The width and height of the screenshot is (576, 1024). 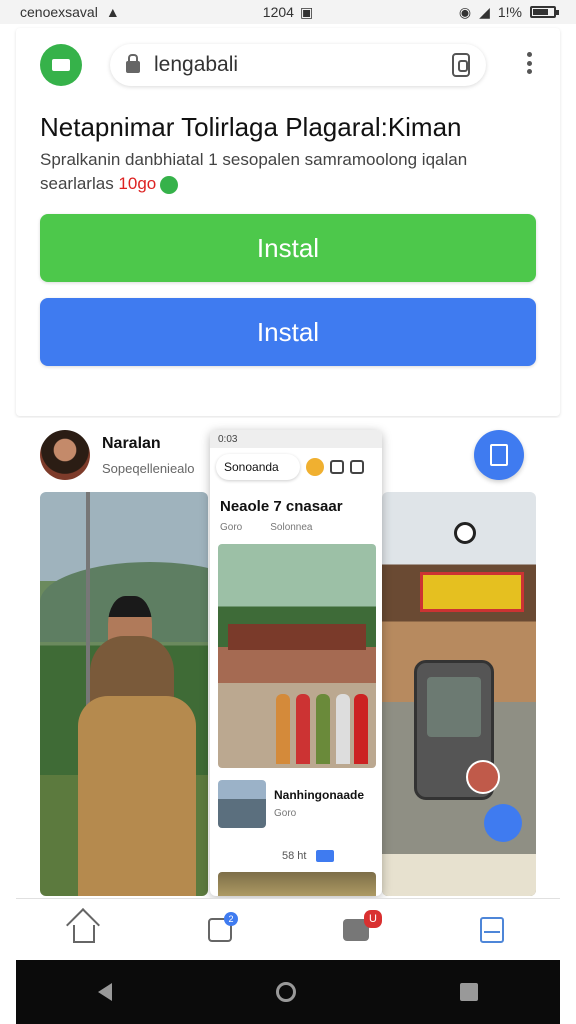 I want to click on mini-menu-icon, so click(x=357, y=467).